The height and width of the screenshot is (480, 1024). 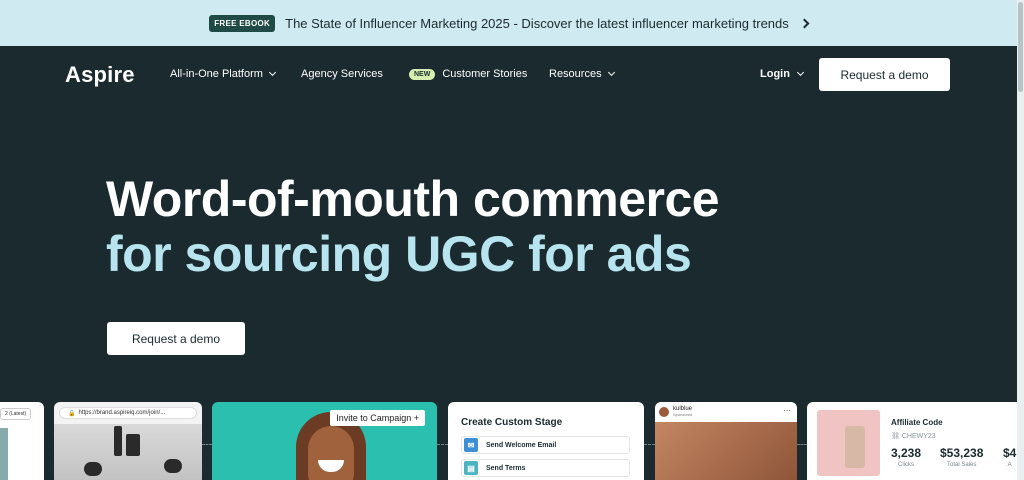 What do you see at coordinates (422, 74) in the screenshot?
I see `new-badge: NEW` at bounding box center [422, 74].